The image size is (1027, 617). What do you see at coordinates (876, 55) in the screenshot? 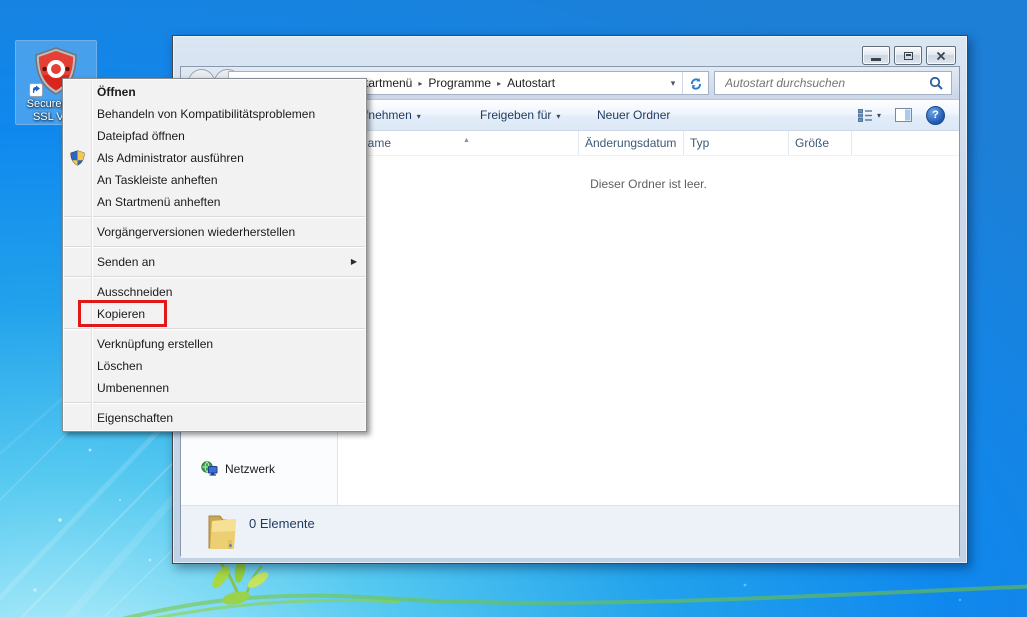
I see `minimize-button` at bounding box center [876, 55].